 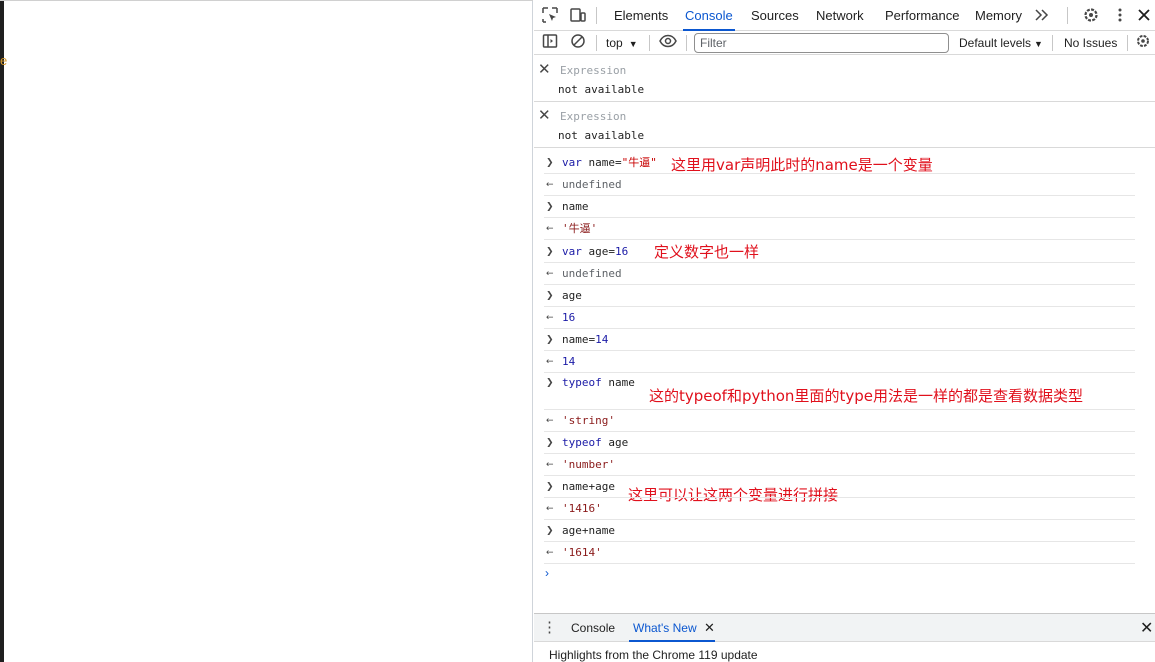 I want to click on tab-network: Network, so click(x=840, y=15).